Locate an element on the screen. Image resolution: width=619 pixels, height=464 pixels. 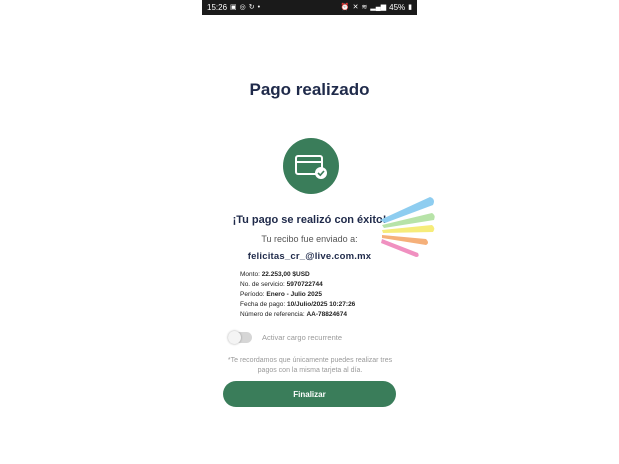
detail-period: Período: Enero - Julio 2025 is located at coordinates (325, 295).